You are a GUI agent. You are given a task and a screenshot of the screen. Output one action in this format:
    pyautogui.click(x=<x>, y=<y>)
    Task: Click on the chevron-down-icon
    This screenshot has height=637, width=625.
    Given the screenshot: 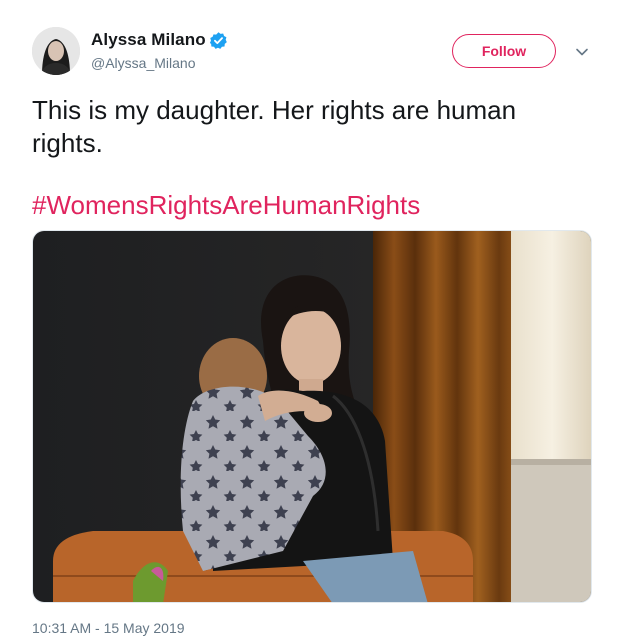 What is the action you would take?
    pyautogui.click(x=582, y=52)
    